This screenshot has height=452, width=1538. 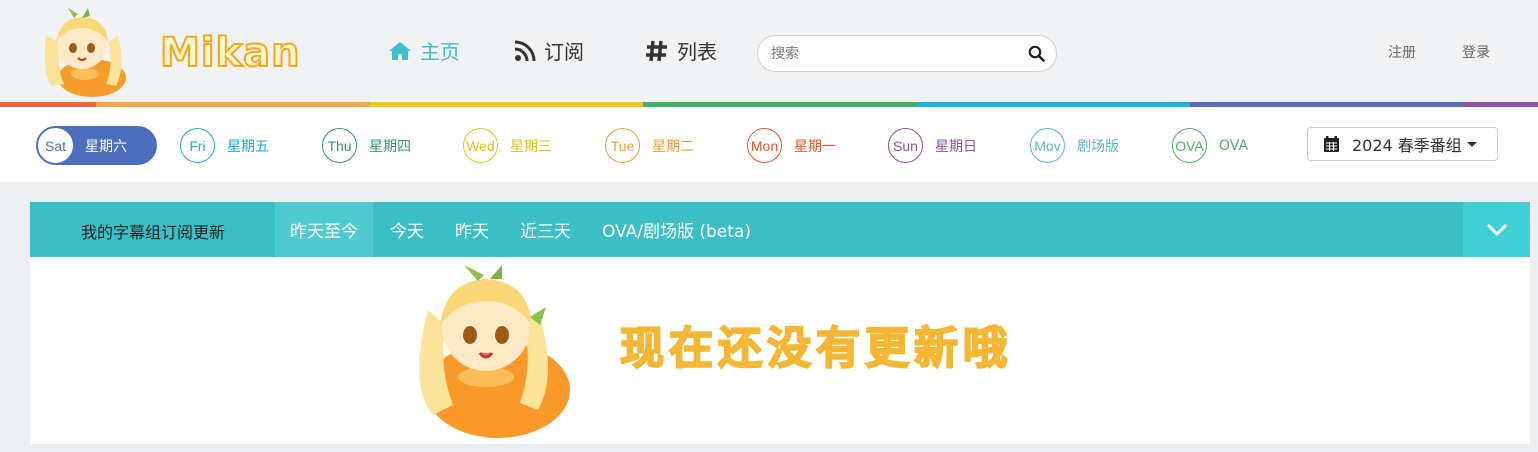 I want to click on empty-state-mascot-icon, so click(x=494, y=351).